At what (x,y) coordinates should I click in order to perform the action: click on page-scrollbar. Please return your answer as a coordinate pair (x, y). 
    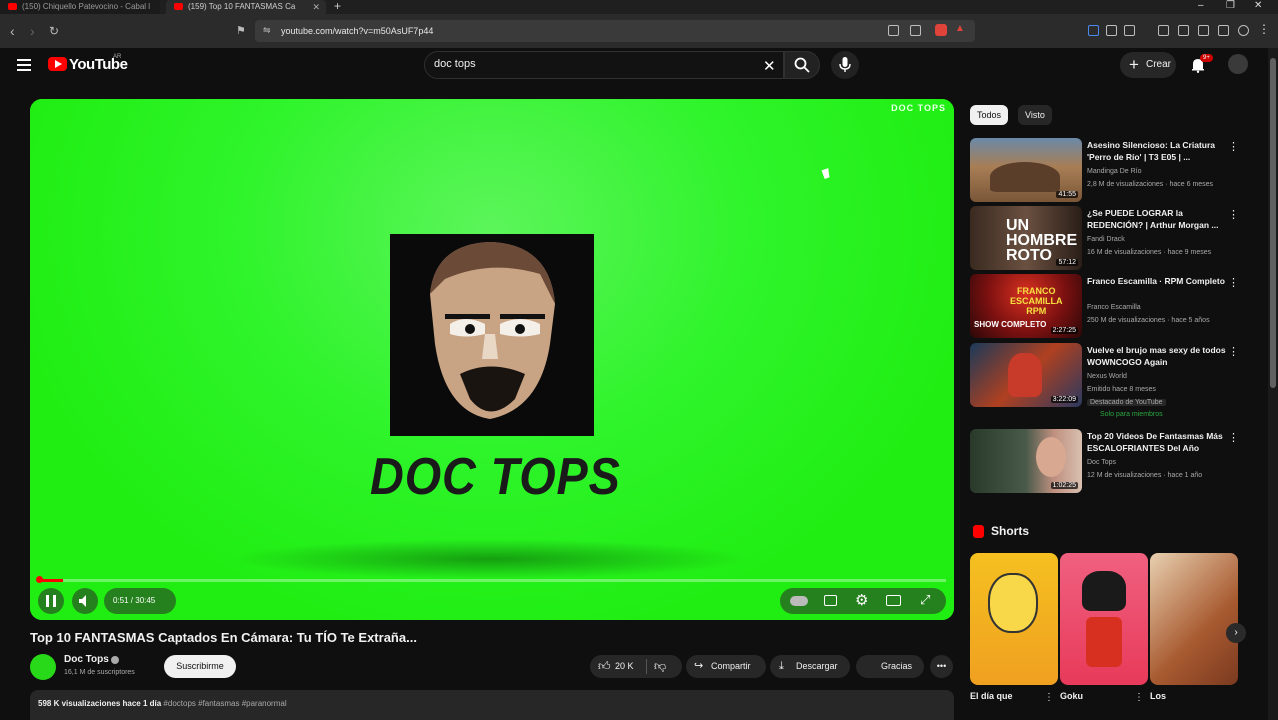
    Looking at the image, I should click on (1273, 384).